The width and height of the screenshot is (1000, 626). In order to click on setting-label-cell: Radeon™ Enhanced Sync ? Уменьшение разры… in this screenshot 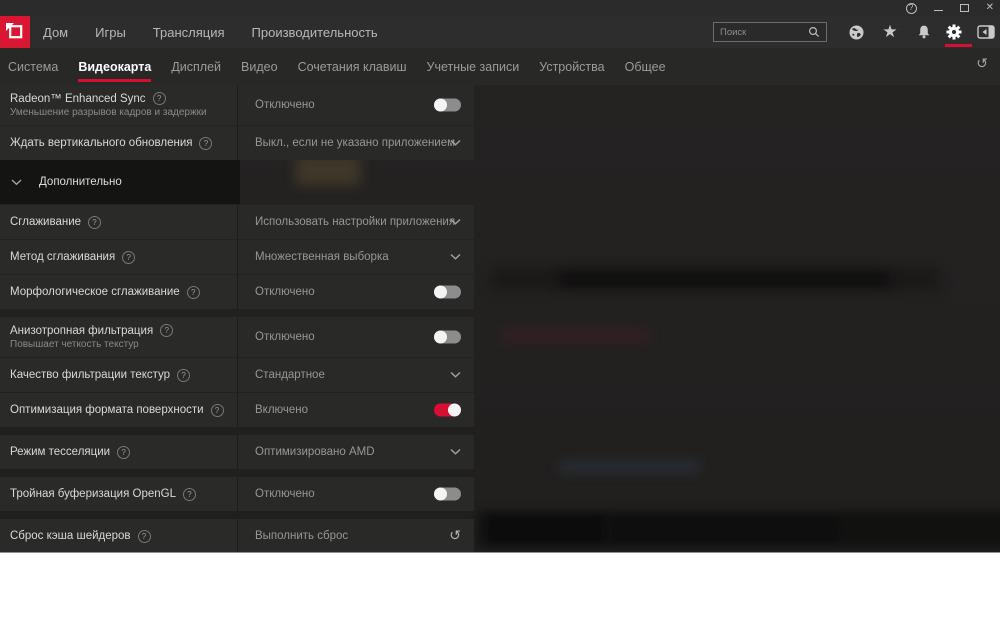, I will do `click(118, 105)`.